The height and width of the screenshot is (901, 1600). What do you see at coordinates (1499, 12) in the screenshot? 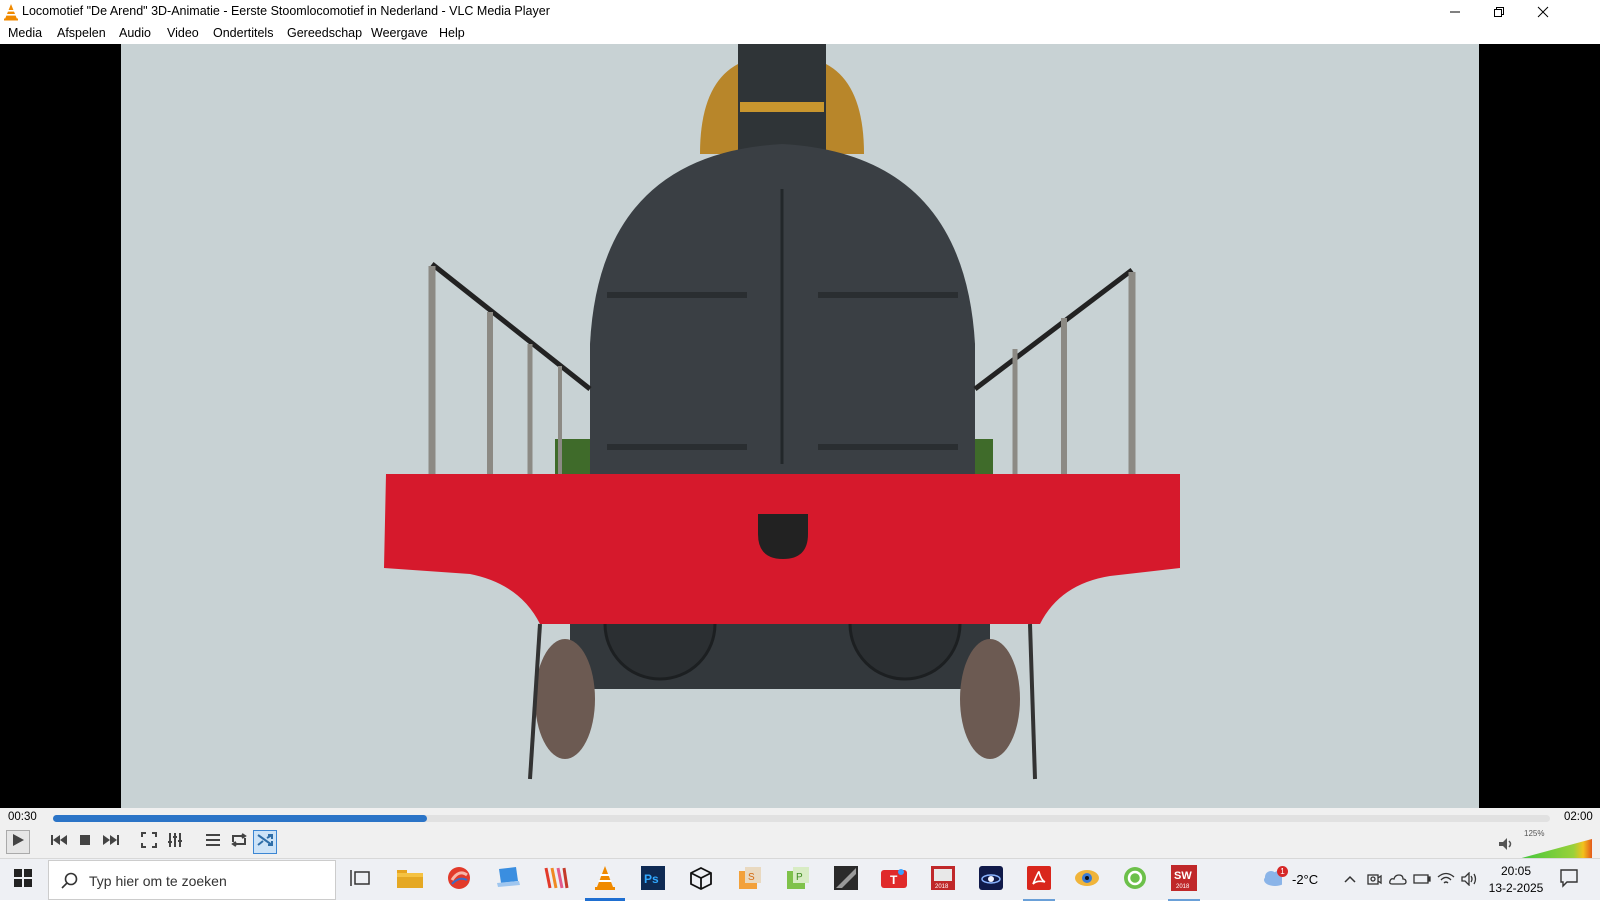
I see `restore-button` at bounding box center [1499, 12].